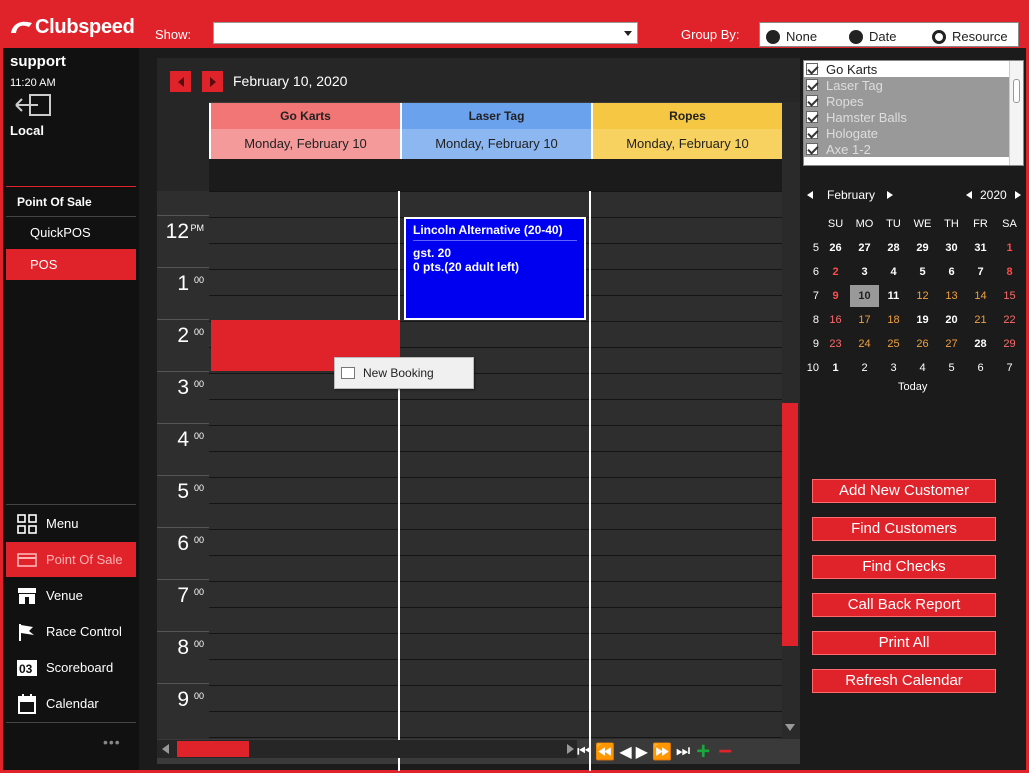 The height and width of the screenshot is (773, 1029). What do you see at coordinates (1016, 91) in the screenshot?
I see `resource-list-scroll-thumb` at bounding box center [1016, 91].